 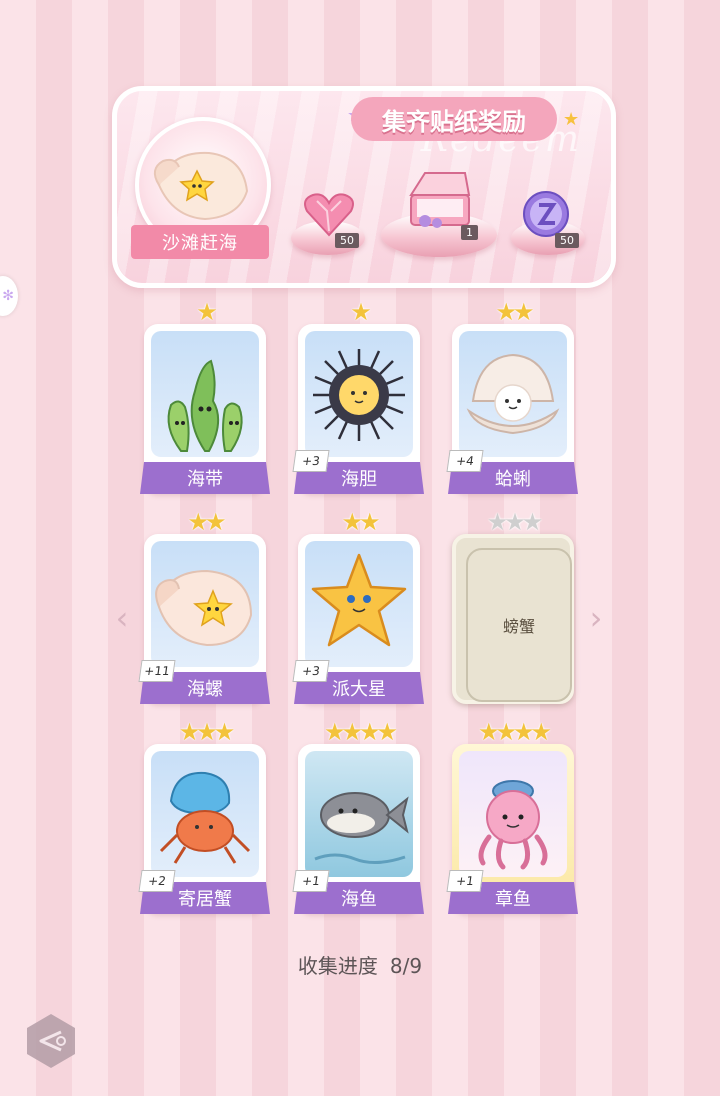 I want to click on sticker-card: 海鱼 +1 ★★★★, so click(x=356, y=820).